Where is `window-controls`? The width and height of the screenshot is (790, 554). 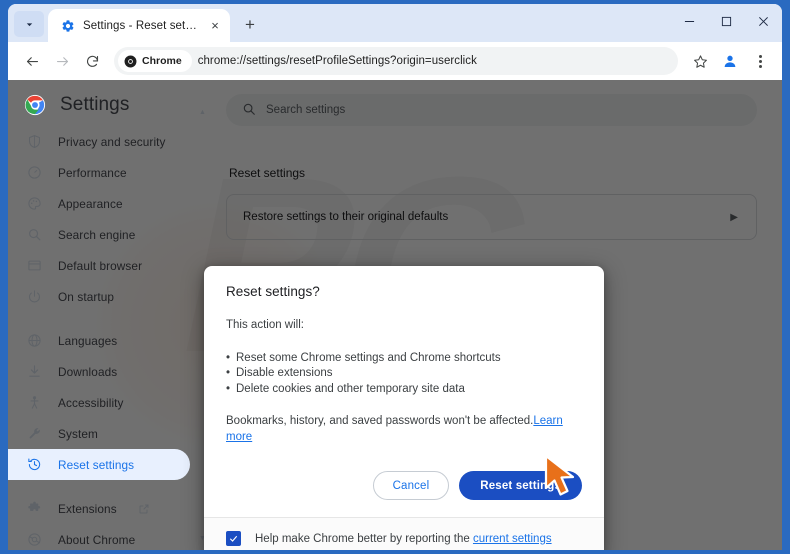
window-controls is located at coordinates (726, 21).